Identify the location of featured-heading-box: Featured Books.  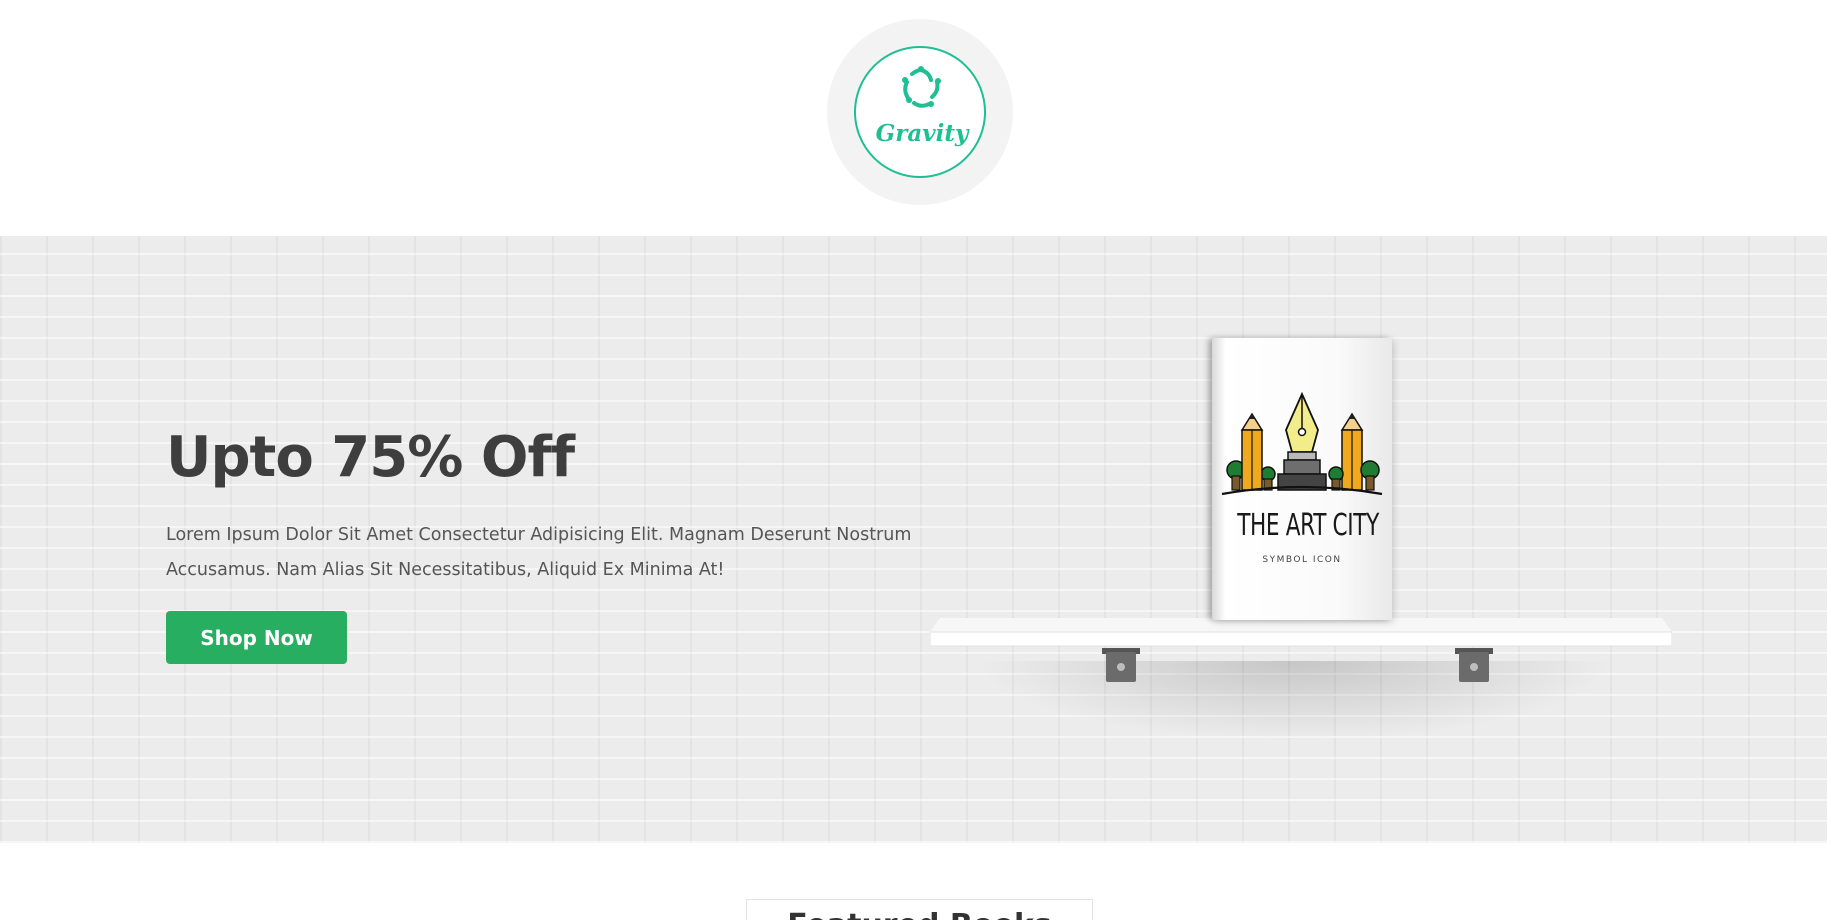
(919, 909).